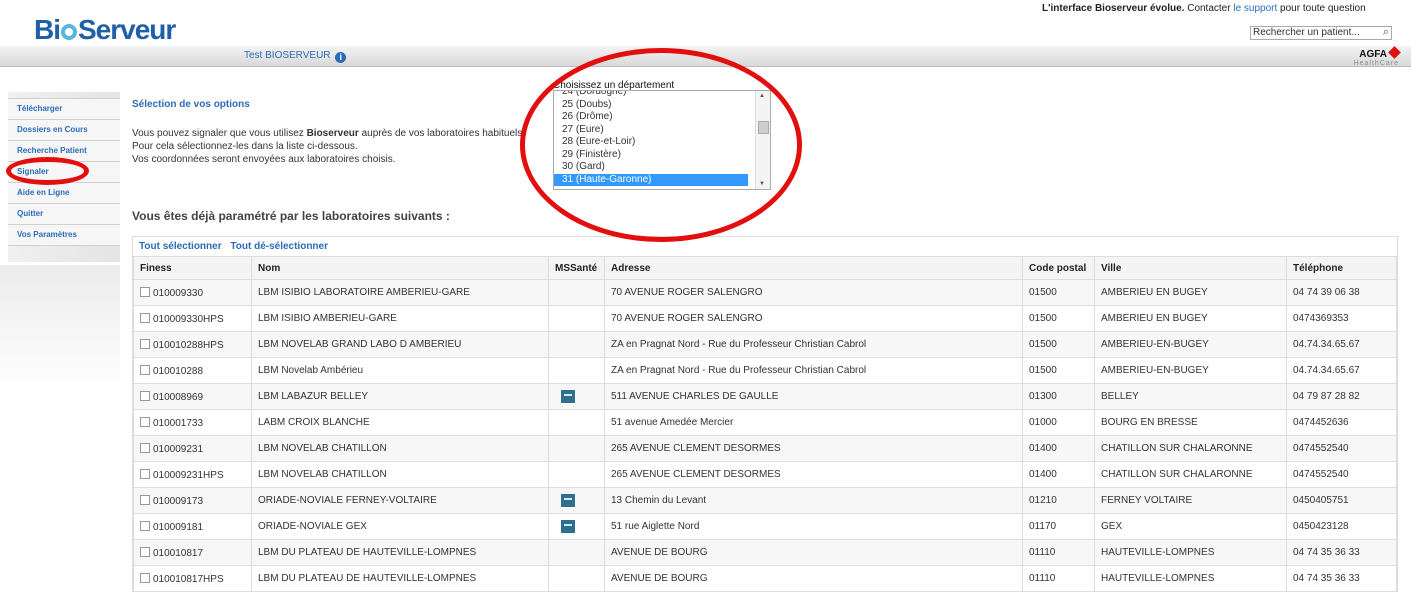  What do you see at coordinates (64, 172) in the screenshot?
I see `sidebar-item-signaler: Signaler` at bounding box center [64, 172].